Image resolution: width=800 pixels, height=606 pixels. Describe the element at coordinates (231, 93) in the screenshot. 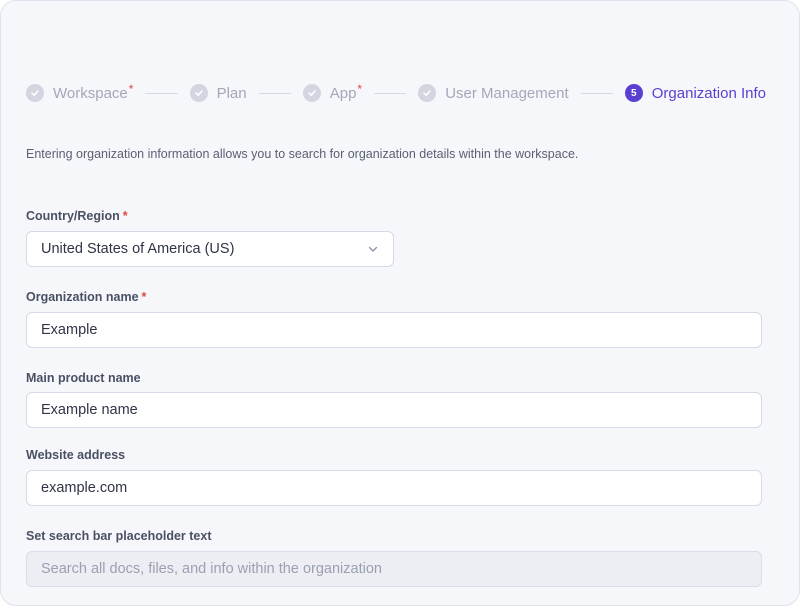

I see `step-label: Plan` at that location.